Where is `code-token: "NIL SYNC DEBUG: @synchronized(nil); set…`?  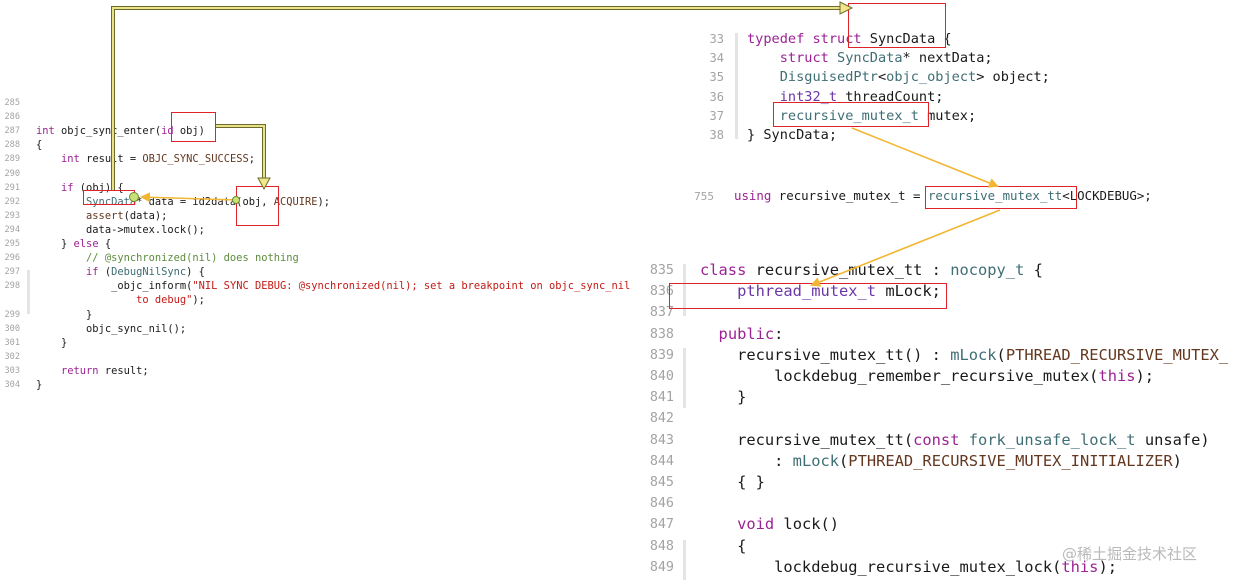
code-token: "NIL SYNC DEBUG: @synchronized(nil); set… is located at coordinates (411, 286).